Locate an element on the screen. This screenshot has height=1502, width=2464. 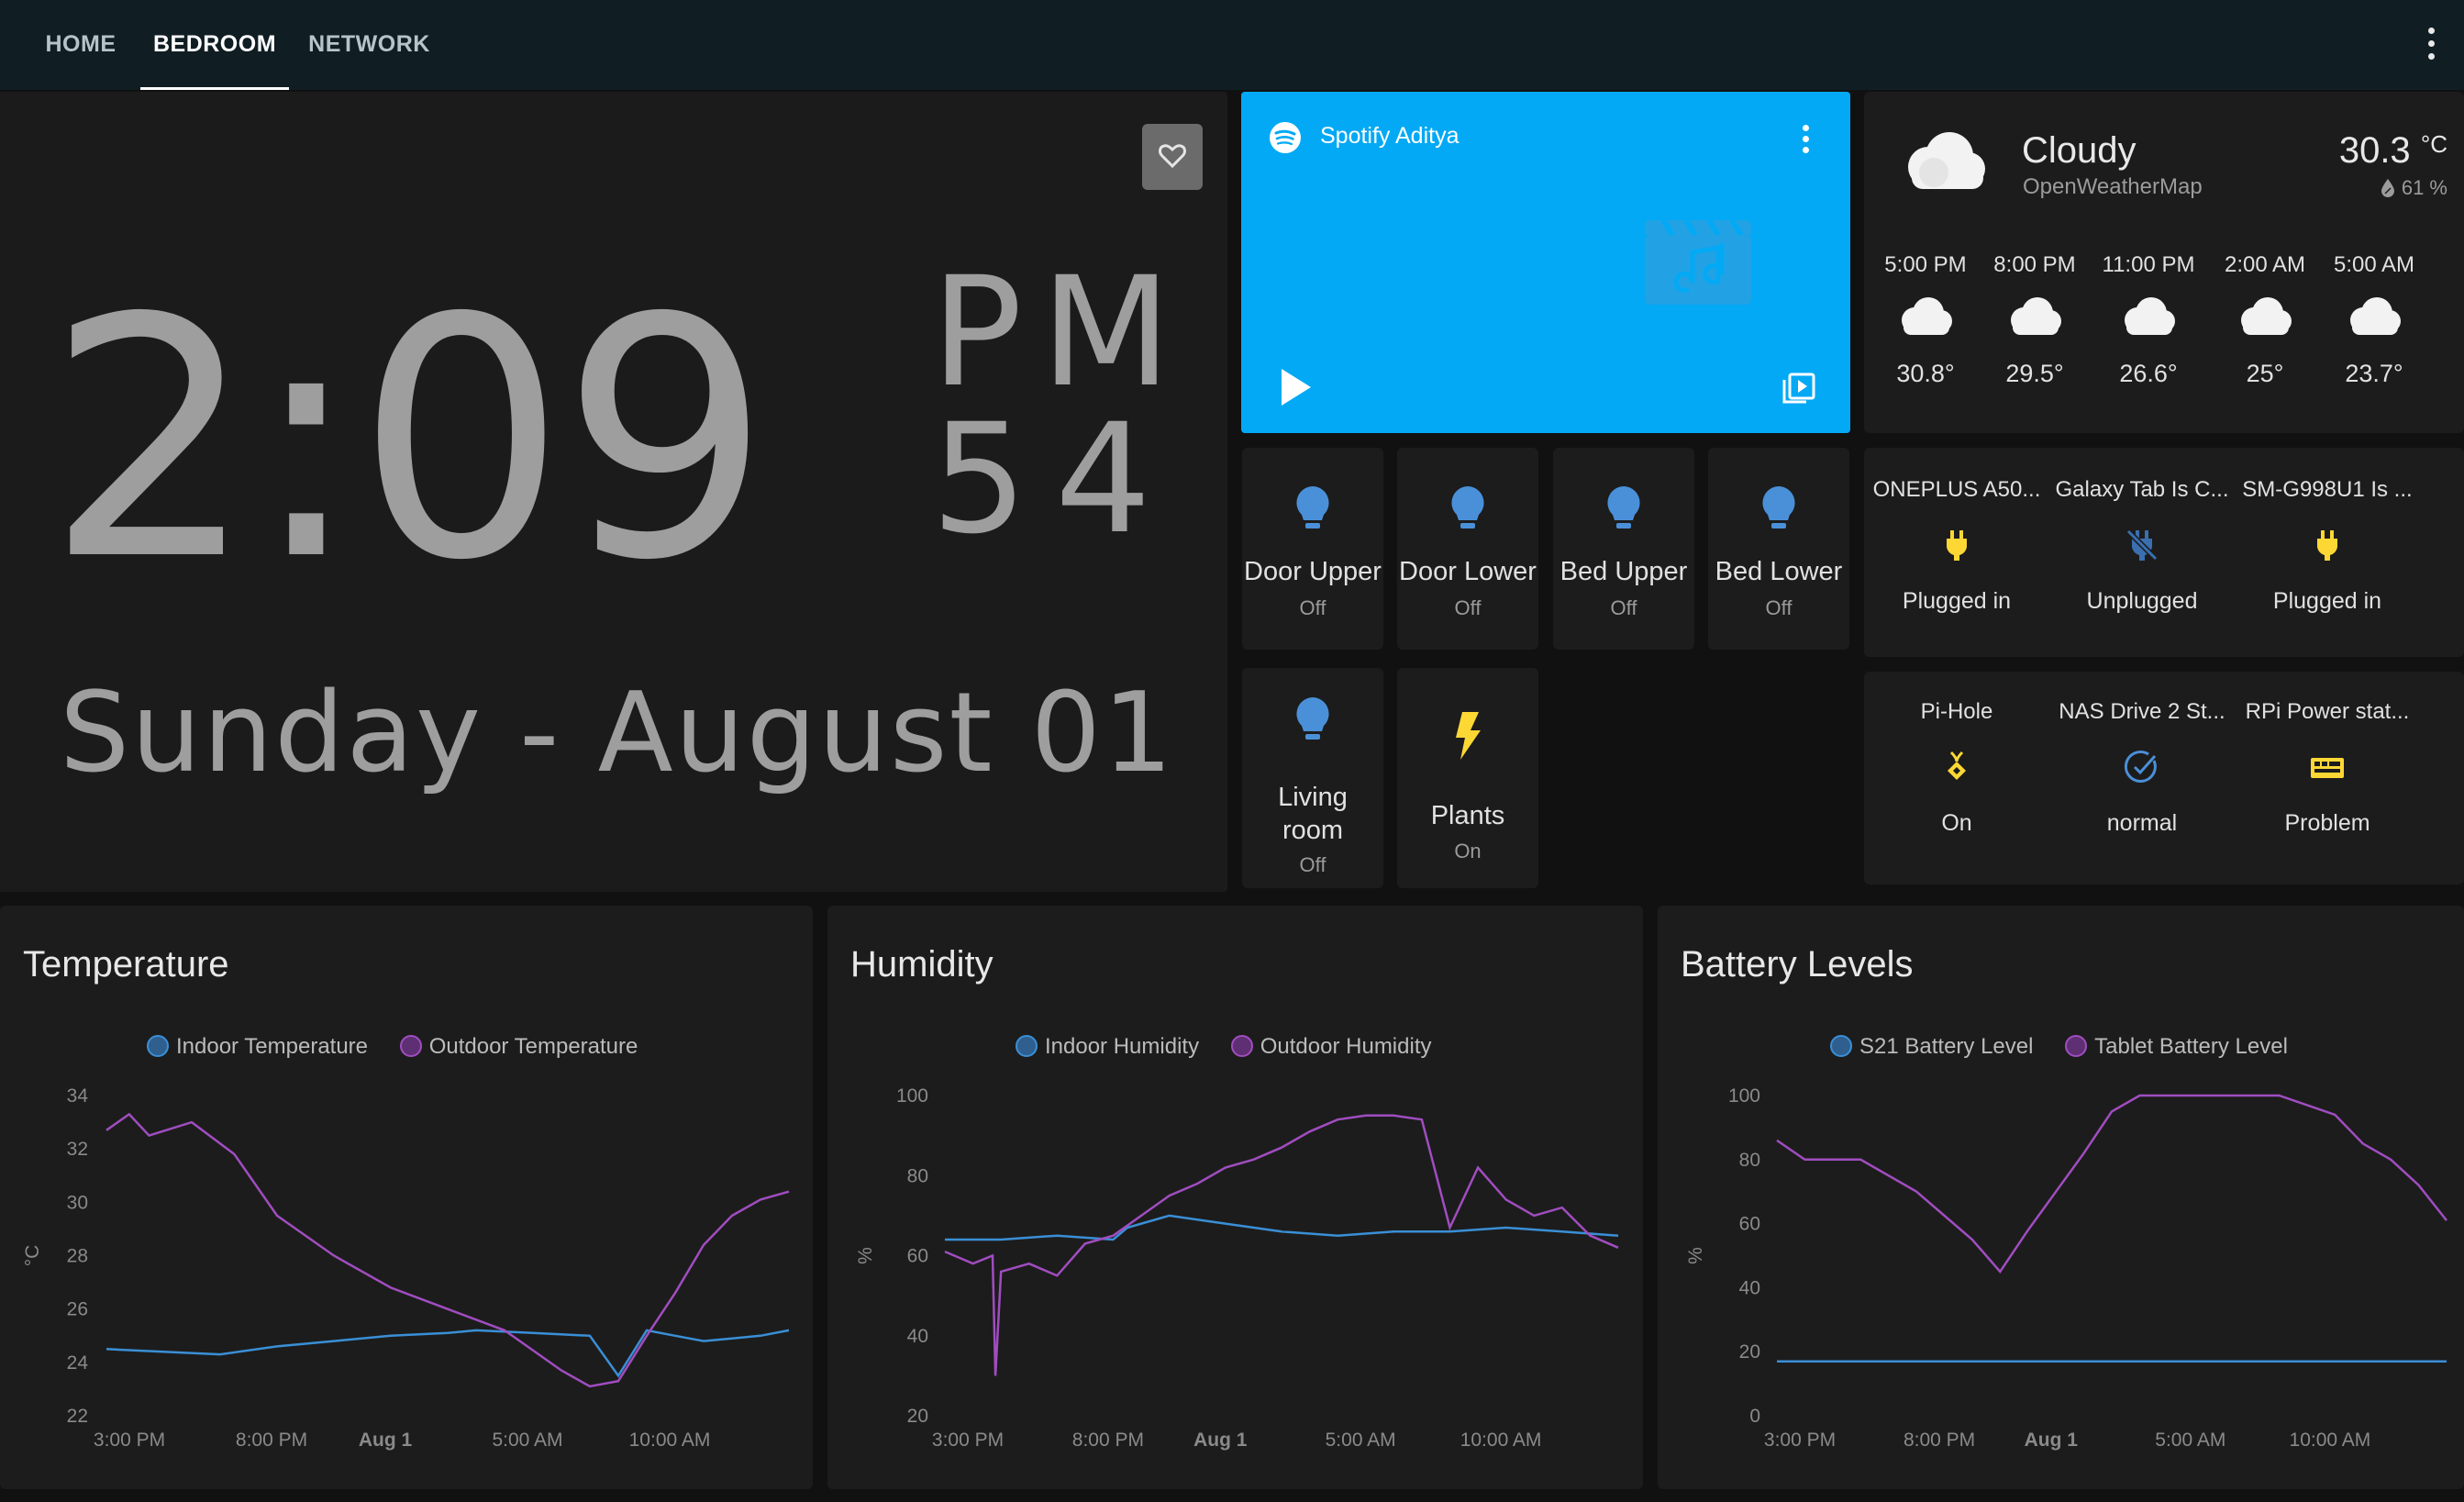
overflow-menu-icon is located at coordinates (2430, 45).